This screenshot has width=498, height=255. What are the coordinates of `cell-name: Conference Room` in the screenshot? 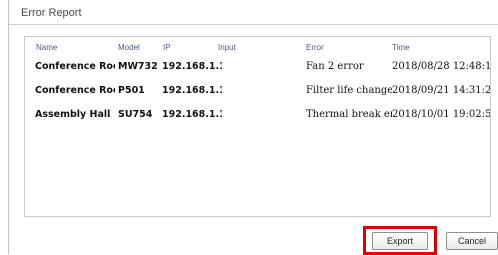 It's located at (75, 66).